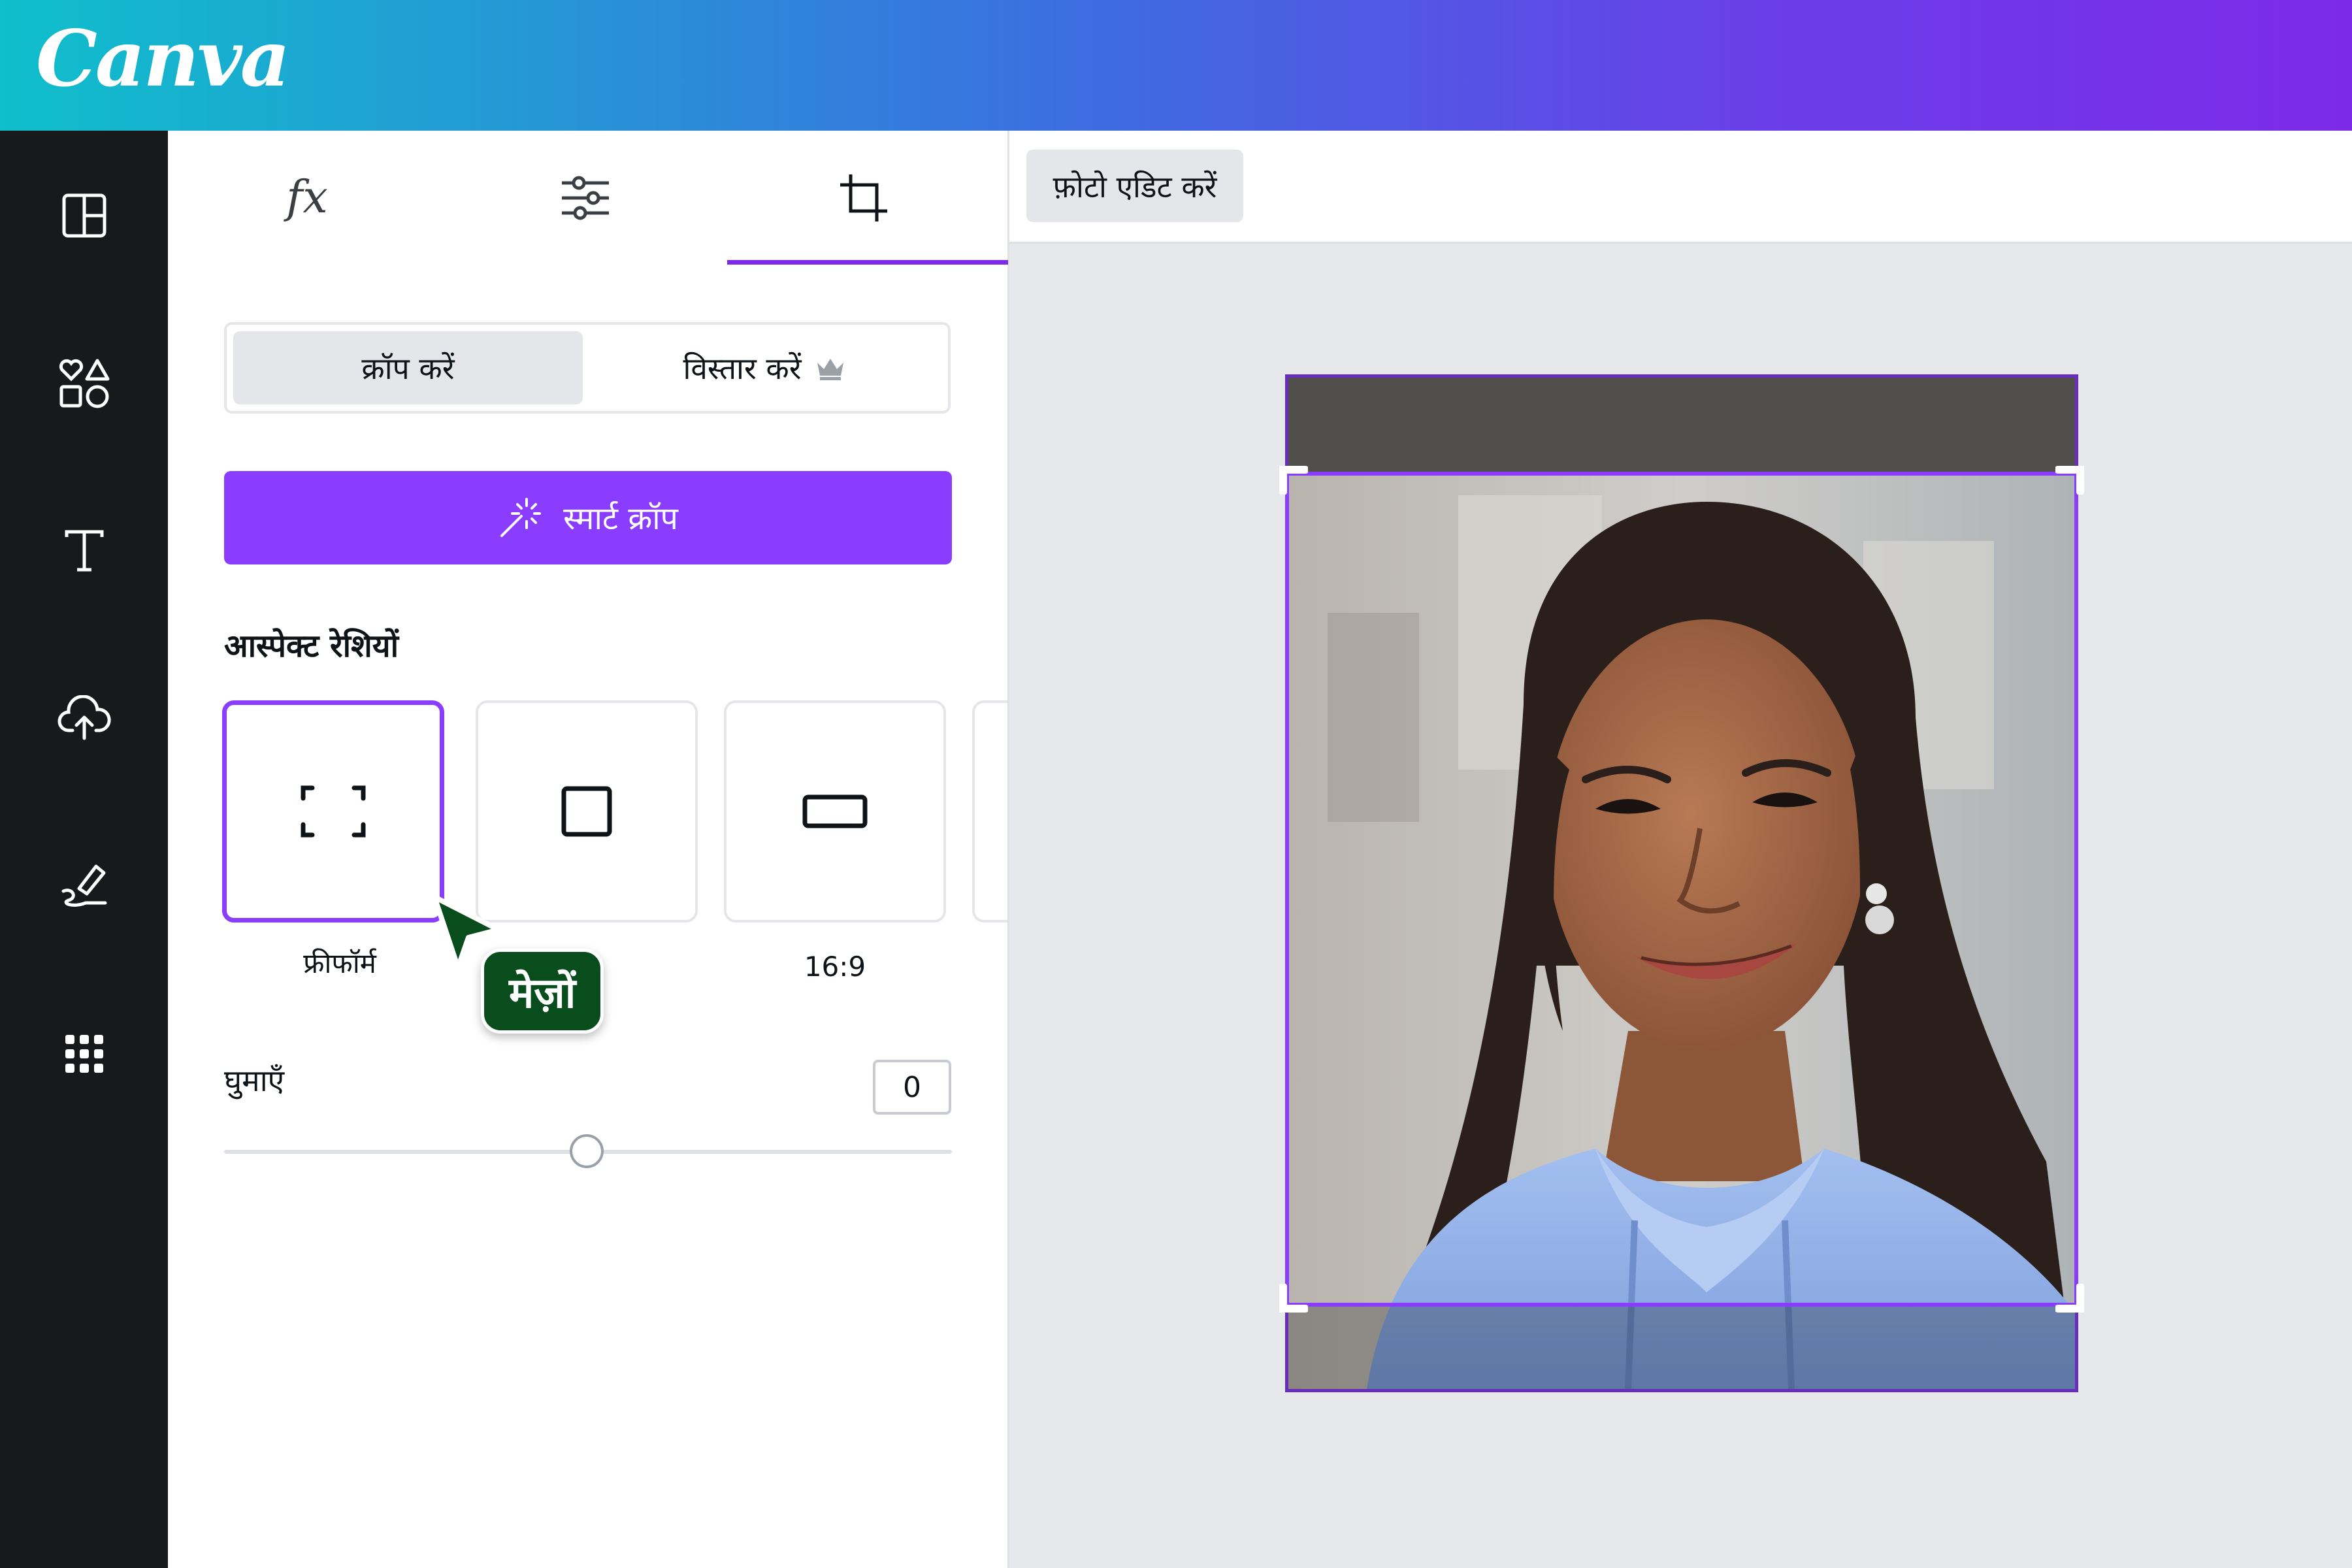 Image resolution: width=2352 pixels, height=1568 pixels. What do you see at coordinates (542, 991) in the screenshot?
I see `collaborator-tooltip: मेज़ों` at bounding box center [542, 991].